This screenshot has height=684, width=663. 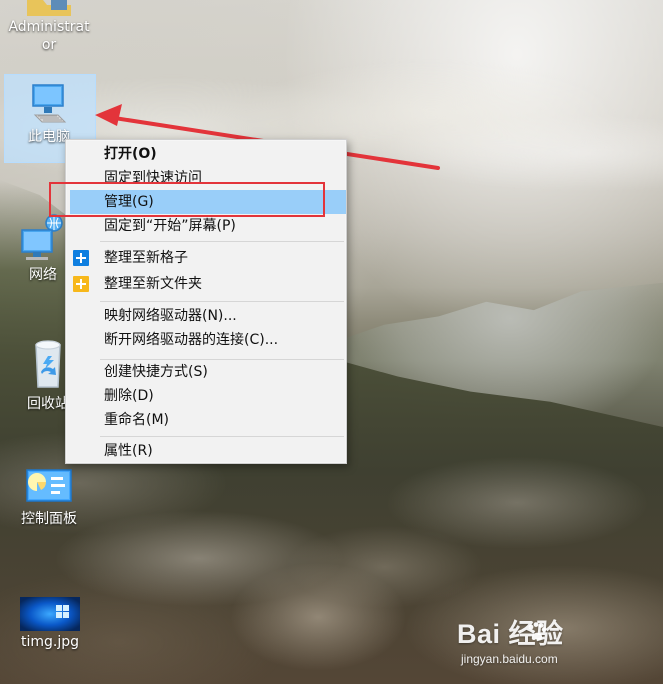 What do you see at coordinates (137, 420) in the screenshot?
I see `menu-item-label: 重命名(M)` at bounding box center [137, 420].